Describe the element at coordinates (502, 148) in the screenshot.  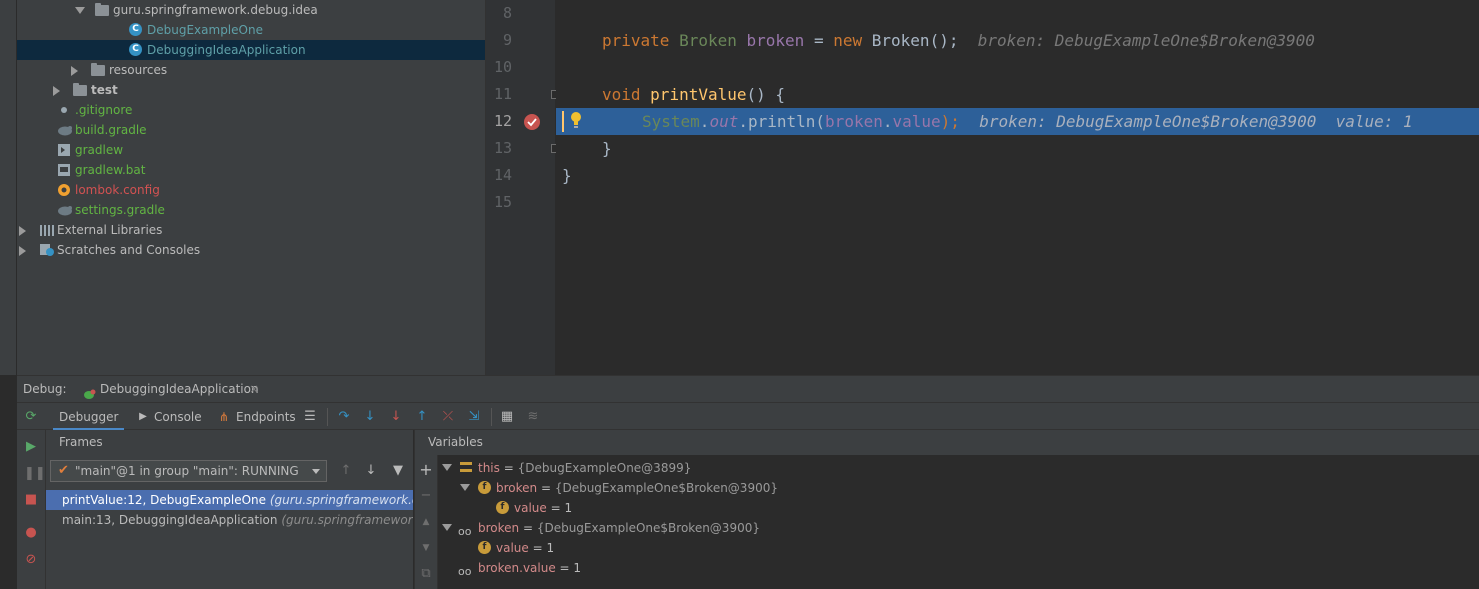
I see `line-number: 13` at that location.